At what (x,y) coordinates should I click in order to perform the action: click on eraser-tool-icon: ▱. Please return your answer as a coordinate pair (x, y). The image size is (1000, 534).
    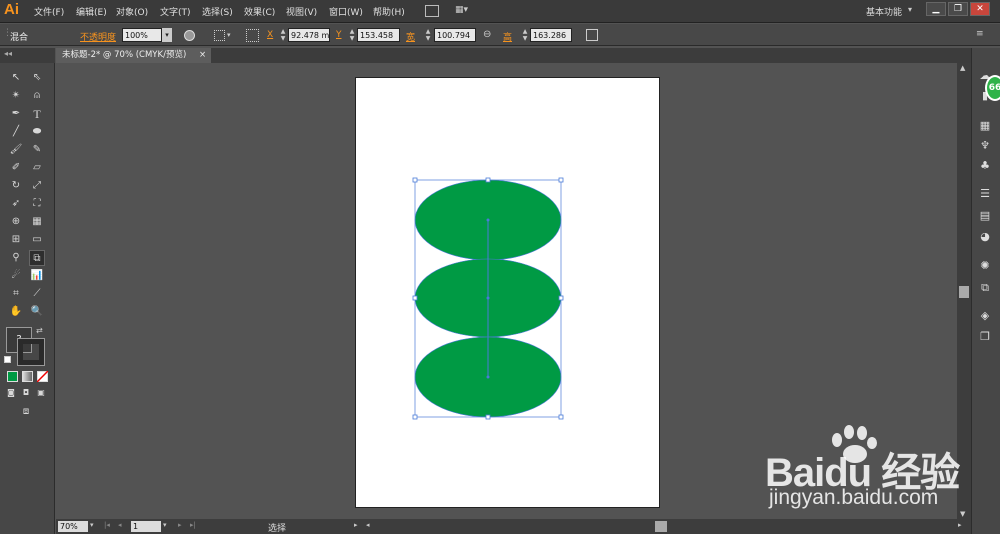
    Looking at the image, I should click on (37, 168).